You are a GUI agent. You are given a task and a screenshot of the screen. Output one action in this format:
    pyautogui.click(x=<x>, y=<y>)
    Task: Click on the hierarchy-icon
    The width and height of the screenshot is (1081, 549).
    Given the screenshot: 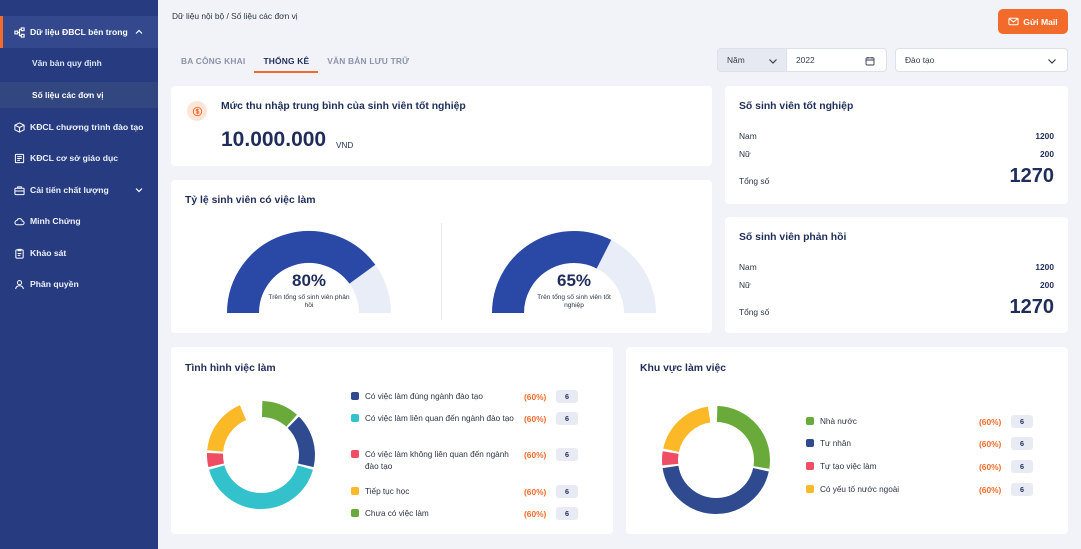 What is the action you would take?
    pyautogui.click(x=19, y=32)
    